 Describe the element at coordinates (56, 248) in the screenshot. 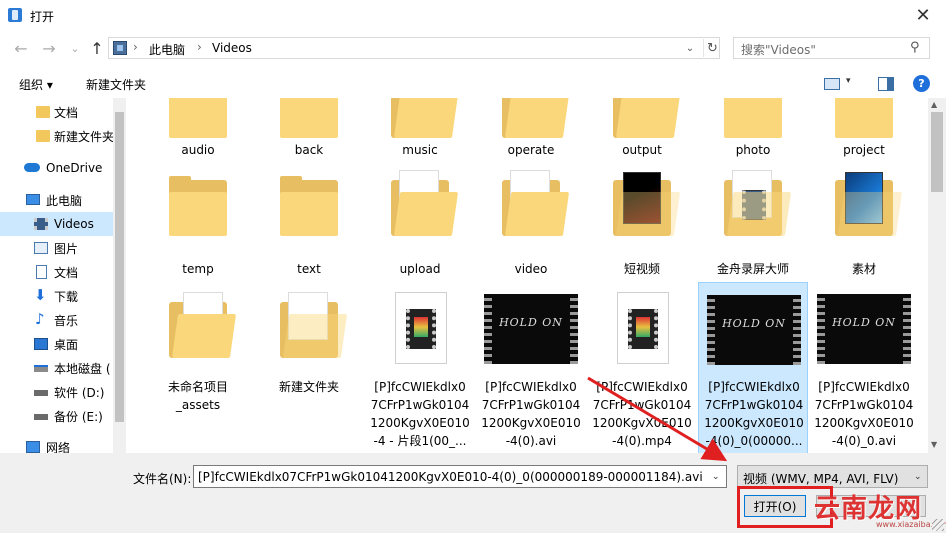

I see `sidebar-item-pictures: 图片` at that location.